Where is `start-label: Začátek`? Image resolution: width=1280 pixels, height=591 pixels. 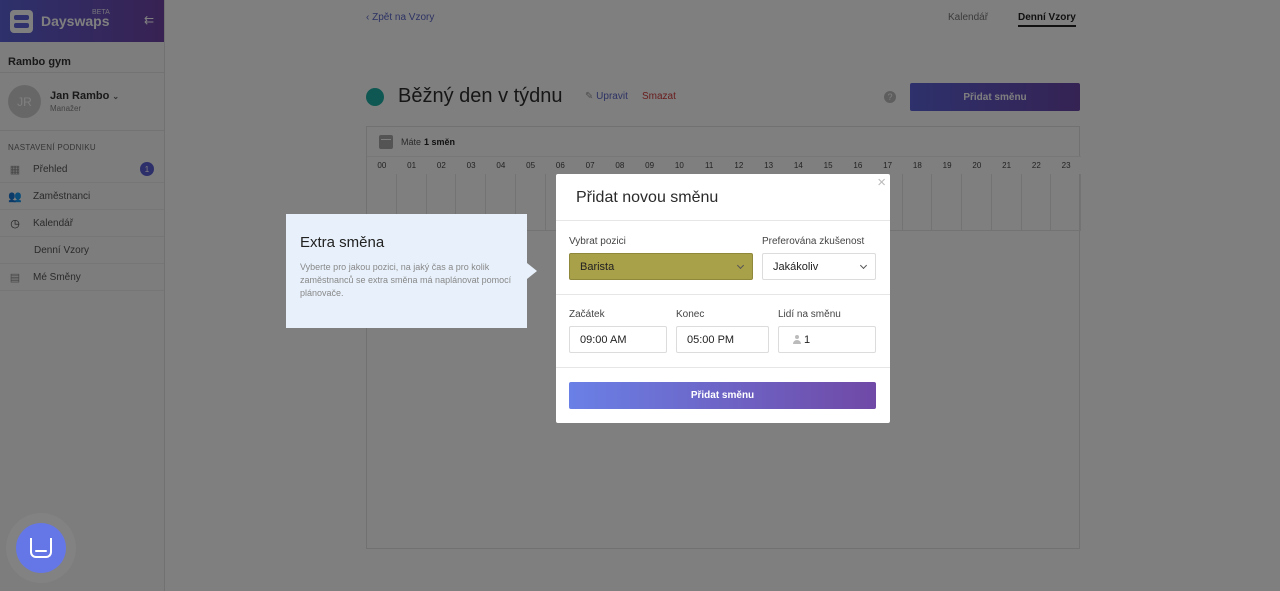 start-label: Začátek is located at coordinates (587, 314).